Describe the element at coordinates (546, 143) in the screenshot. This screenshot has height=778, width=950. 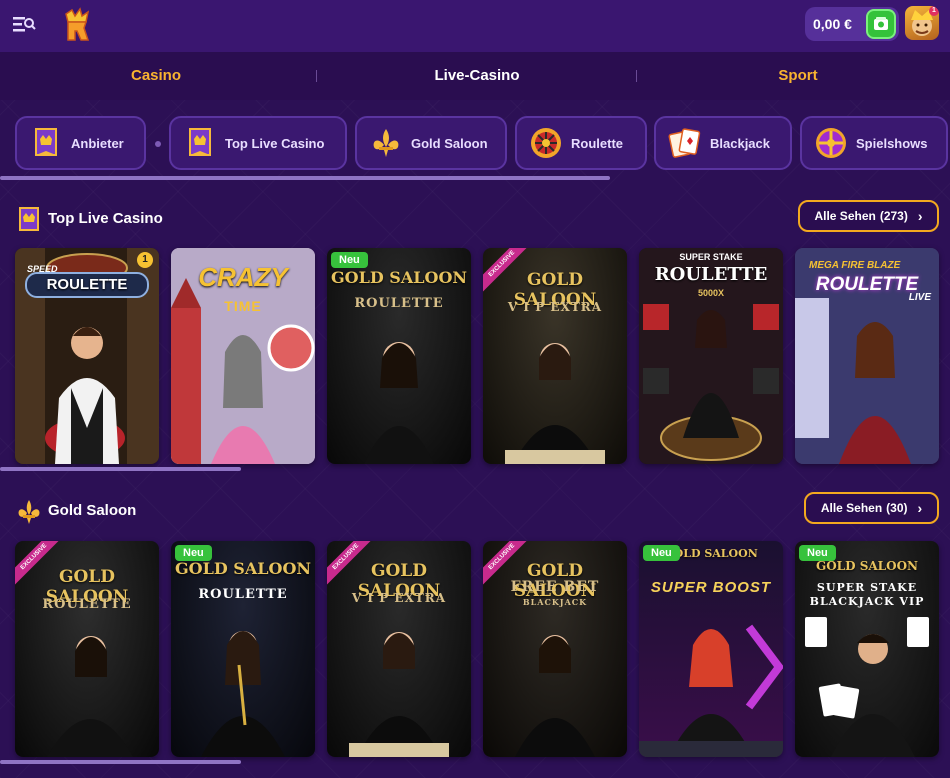
I see `roulette-wheel-icon` at that location.